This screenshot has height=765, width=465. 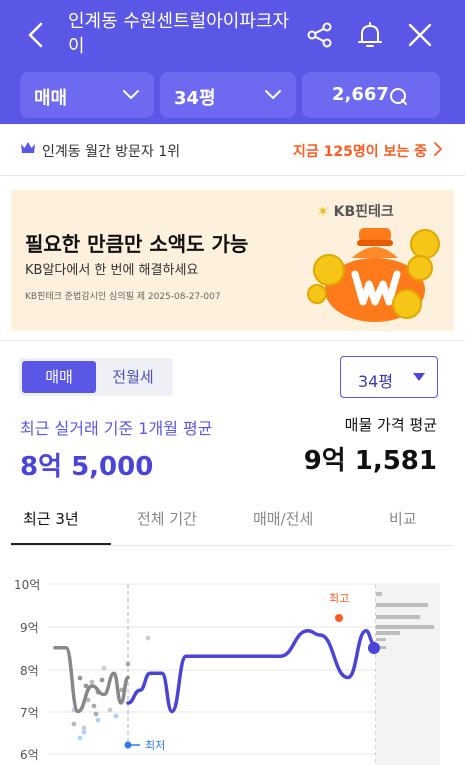 I want to click on bell-icon, so click(x=370, y=35).